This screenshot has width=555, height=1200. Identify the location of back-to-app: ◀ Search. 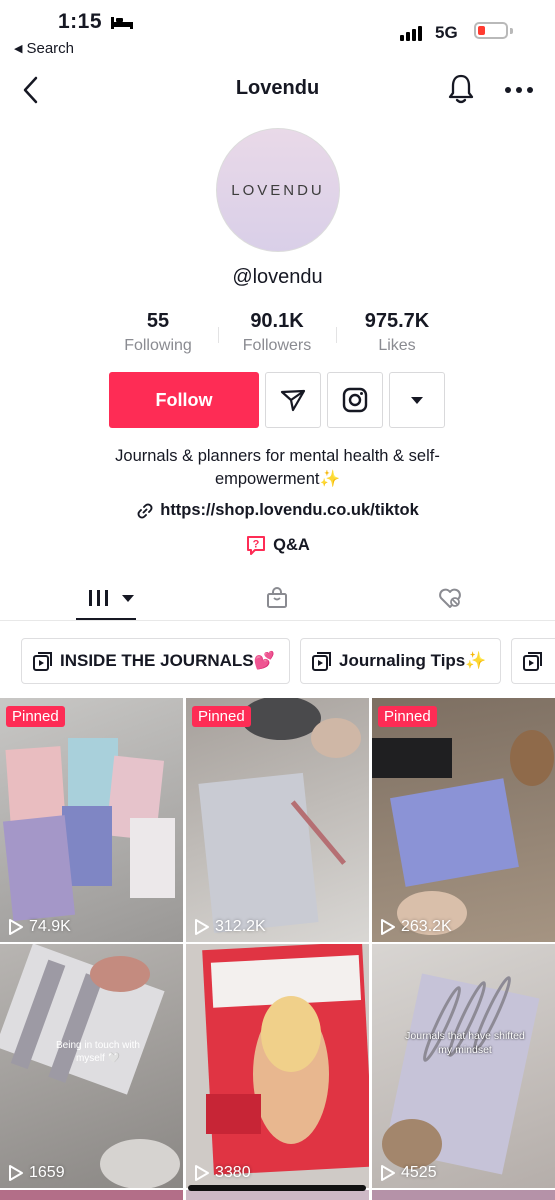
(44, 48).